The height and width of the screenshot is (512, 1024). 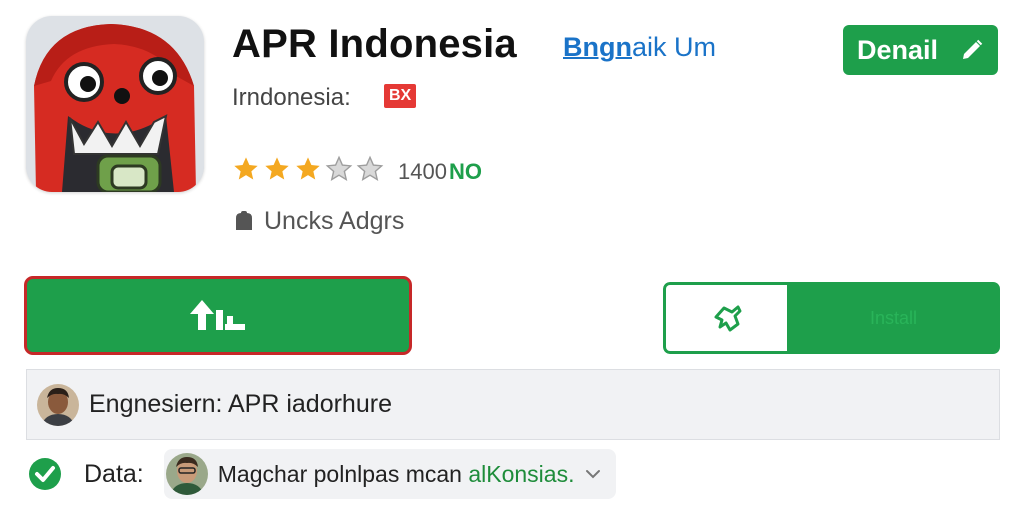 I want to click on developer-avatar, so click(x=58, y=404).